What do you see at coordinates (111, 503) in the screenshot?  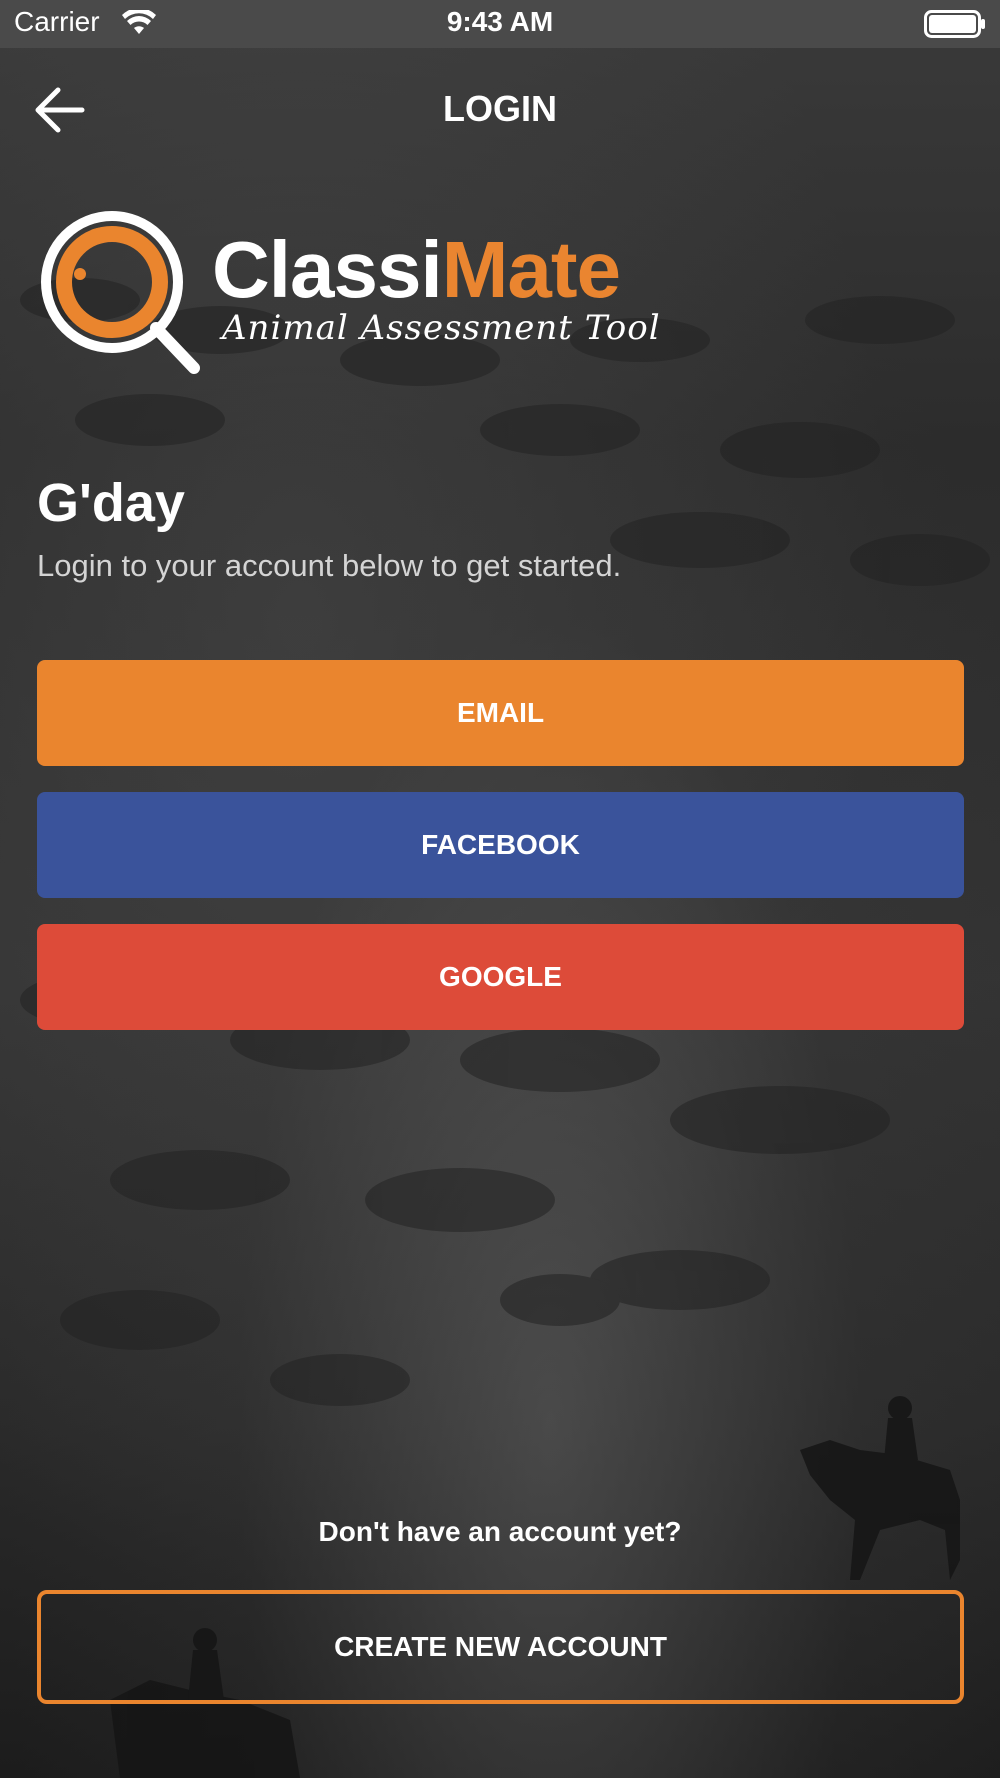 I see `greeting-title: G'day` at bounding box center [111, 503].